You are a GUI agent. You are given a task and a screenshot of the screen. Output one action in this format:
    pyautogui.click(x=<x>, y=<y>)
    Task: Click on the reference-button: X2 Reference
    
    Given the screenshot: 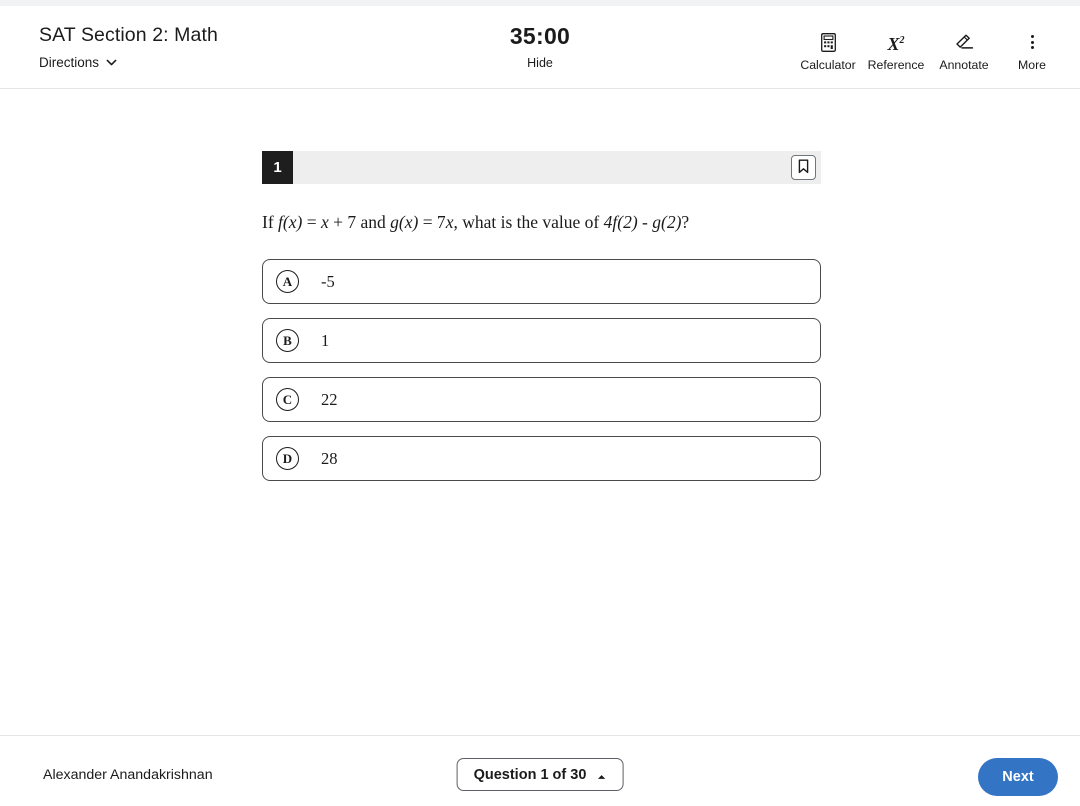 What is the action you would take?
    pyautogui.click(x=896, y=52)
    